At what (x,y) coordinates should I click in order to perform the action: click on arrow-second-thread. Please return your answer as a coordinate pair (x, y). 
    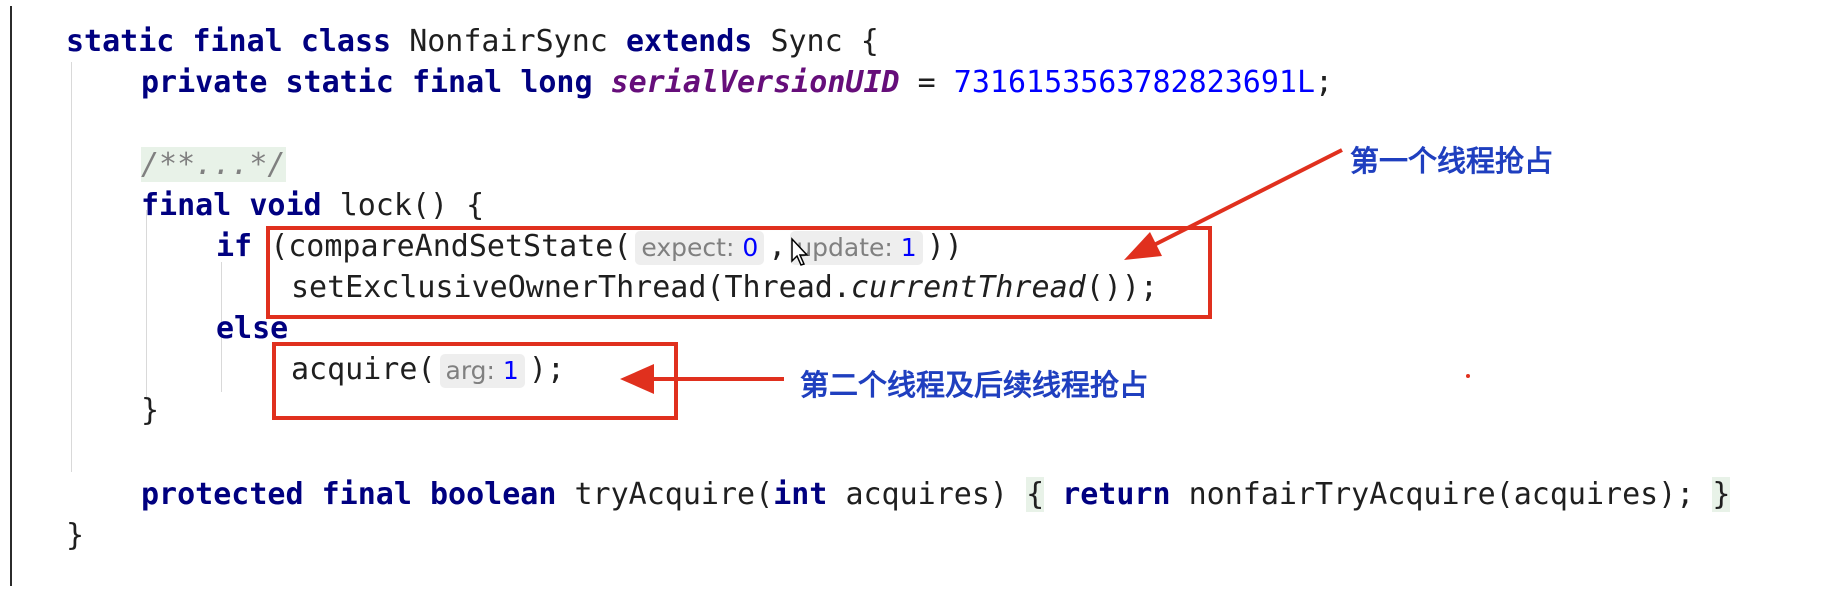
    Looking at the image, I should click on (702, 379).